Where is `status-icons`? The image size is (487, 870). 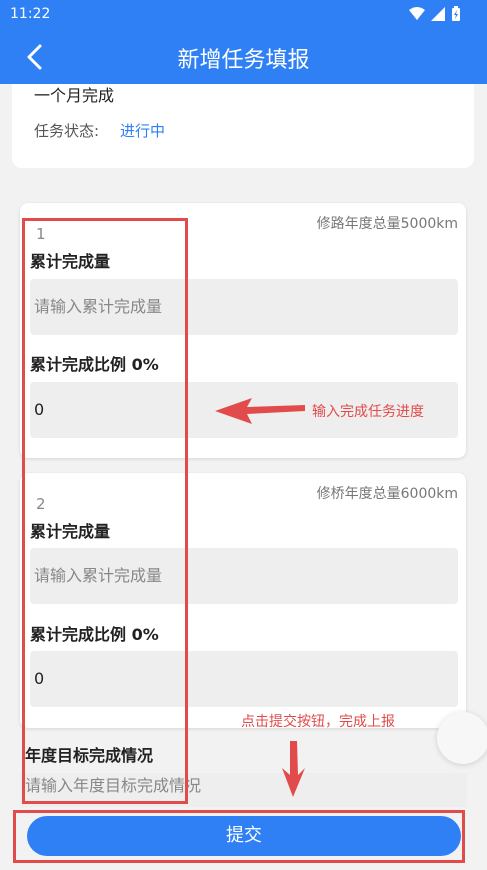
status-icons is located at coordinates (435, 14).